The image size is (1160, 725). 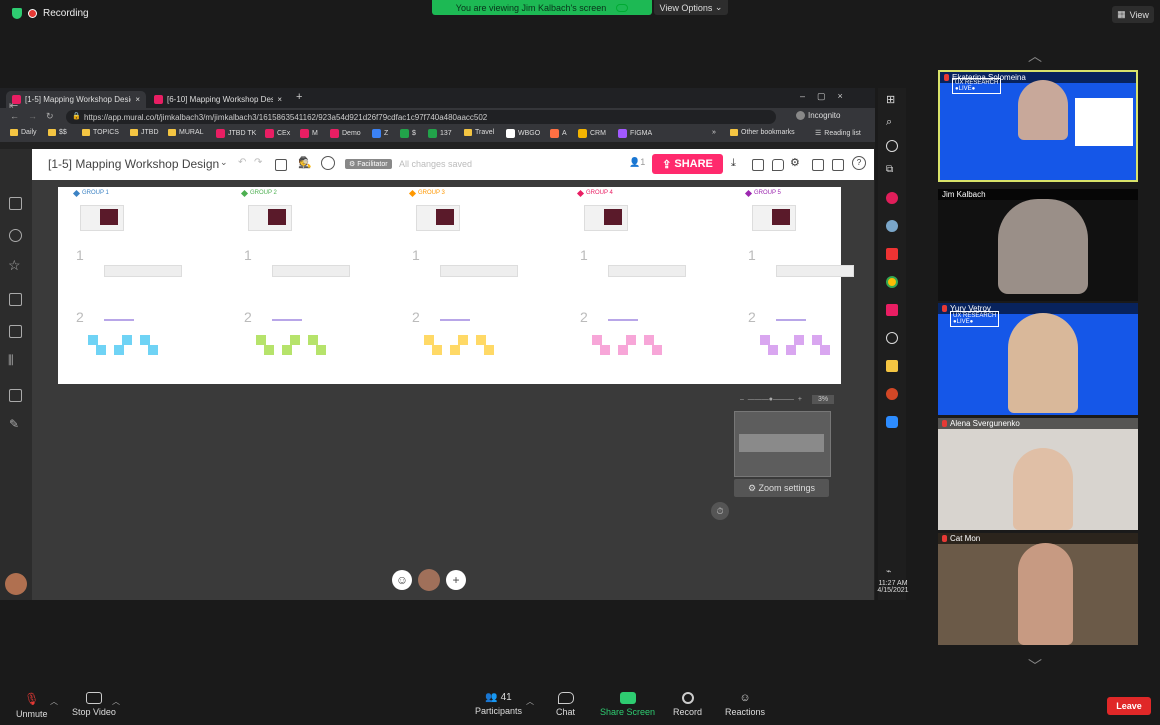 What do you see at coordinates (345, 133) in the screenshot?
I see `bookmark-item: Demo` at bounding box center [345, 133].